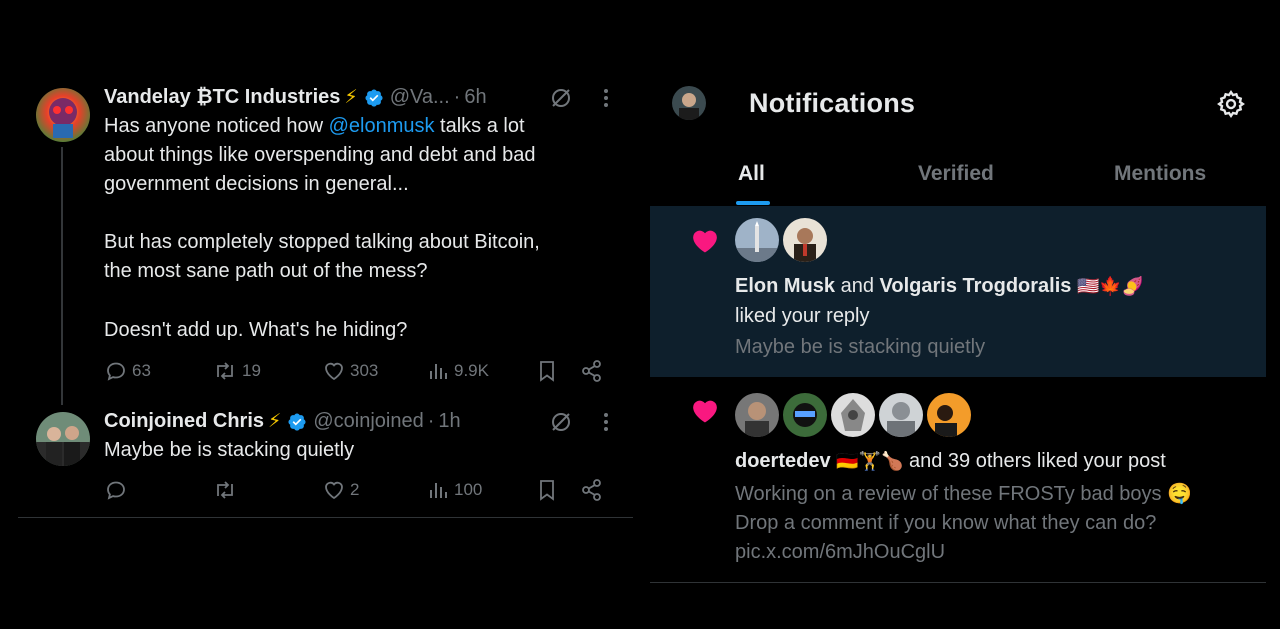 The width and height of the screenshot is (1280, 629). What do you see at coordinates (840, 552) in the screenshot?
I see `notification-2-link: pic.x.com/6mJhOuCglU` at bounding box center [840, 552].